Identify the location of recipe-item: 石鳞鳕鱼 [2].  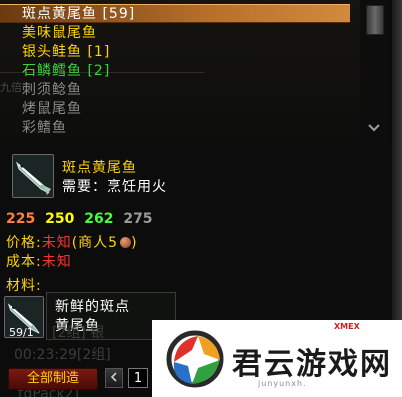
(66, 71).